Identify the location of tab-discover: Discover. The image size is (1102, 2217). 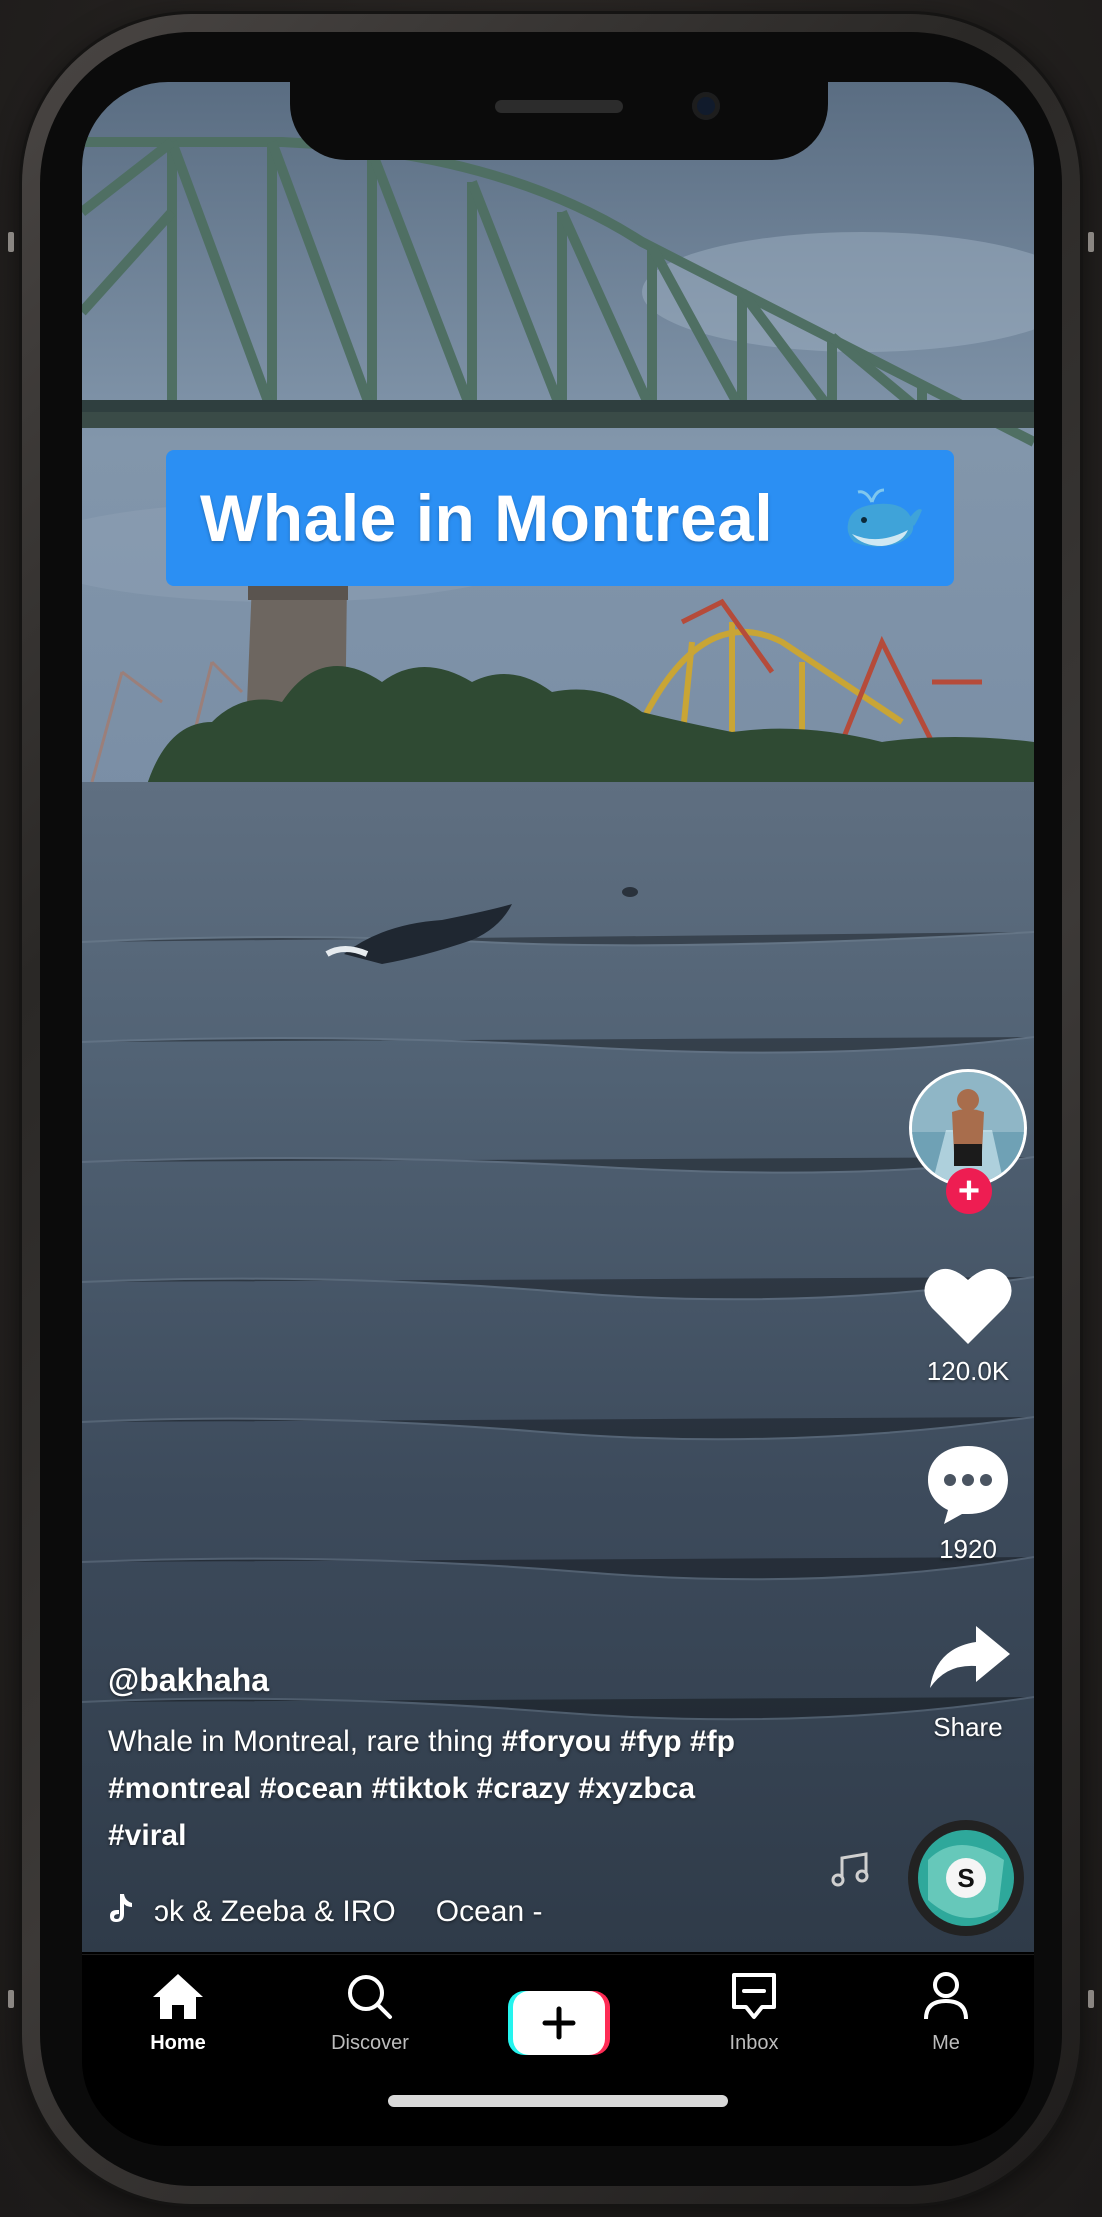
(370, 2013).